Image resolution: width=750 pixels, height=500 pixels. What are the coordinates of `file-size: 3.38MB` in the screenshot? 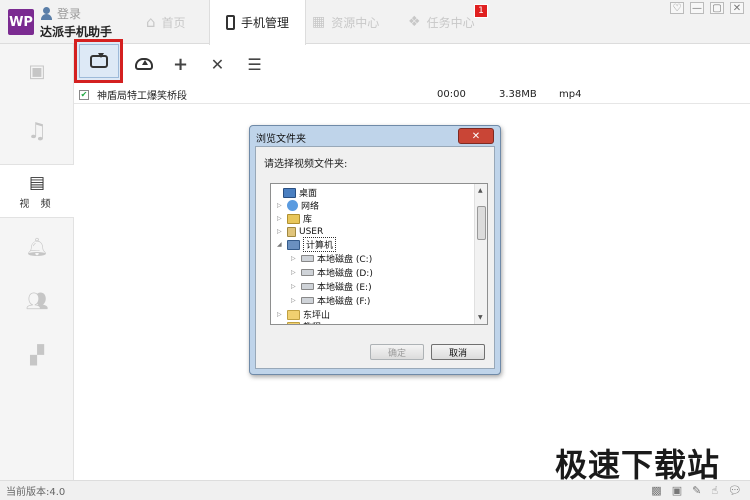 It's located at (518, 94).